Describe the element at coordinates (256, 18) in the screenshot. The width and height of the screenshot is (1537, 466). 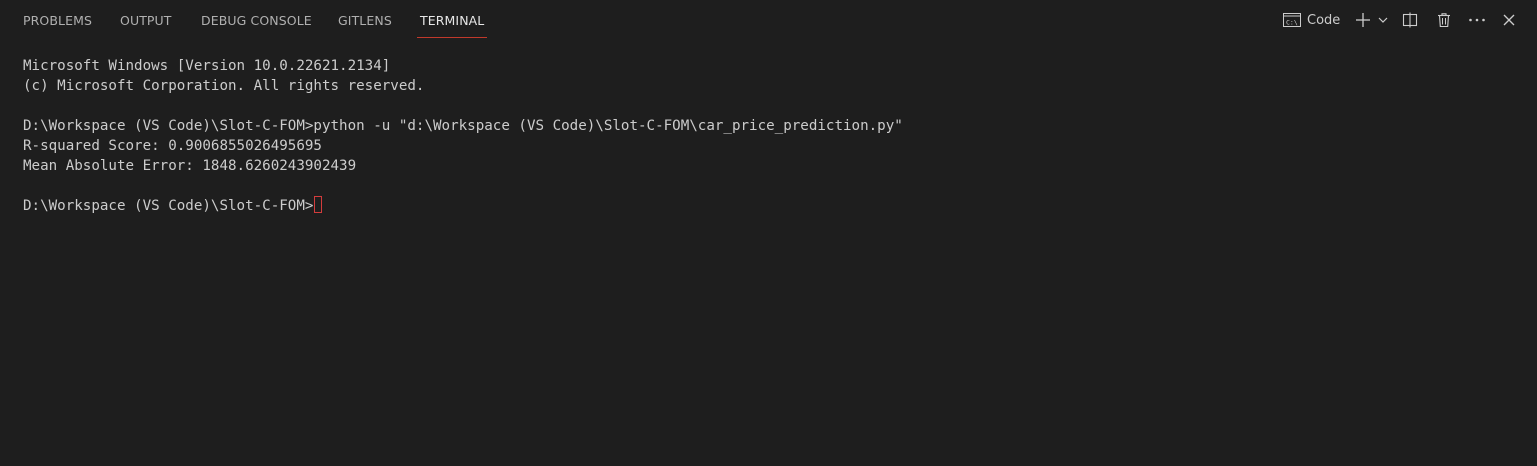
I see `tab-debug-console: DEBUG CONSOLE` at that location.